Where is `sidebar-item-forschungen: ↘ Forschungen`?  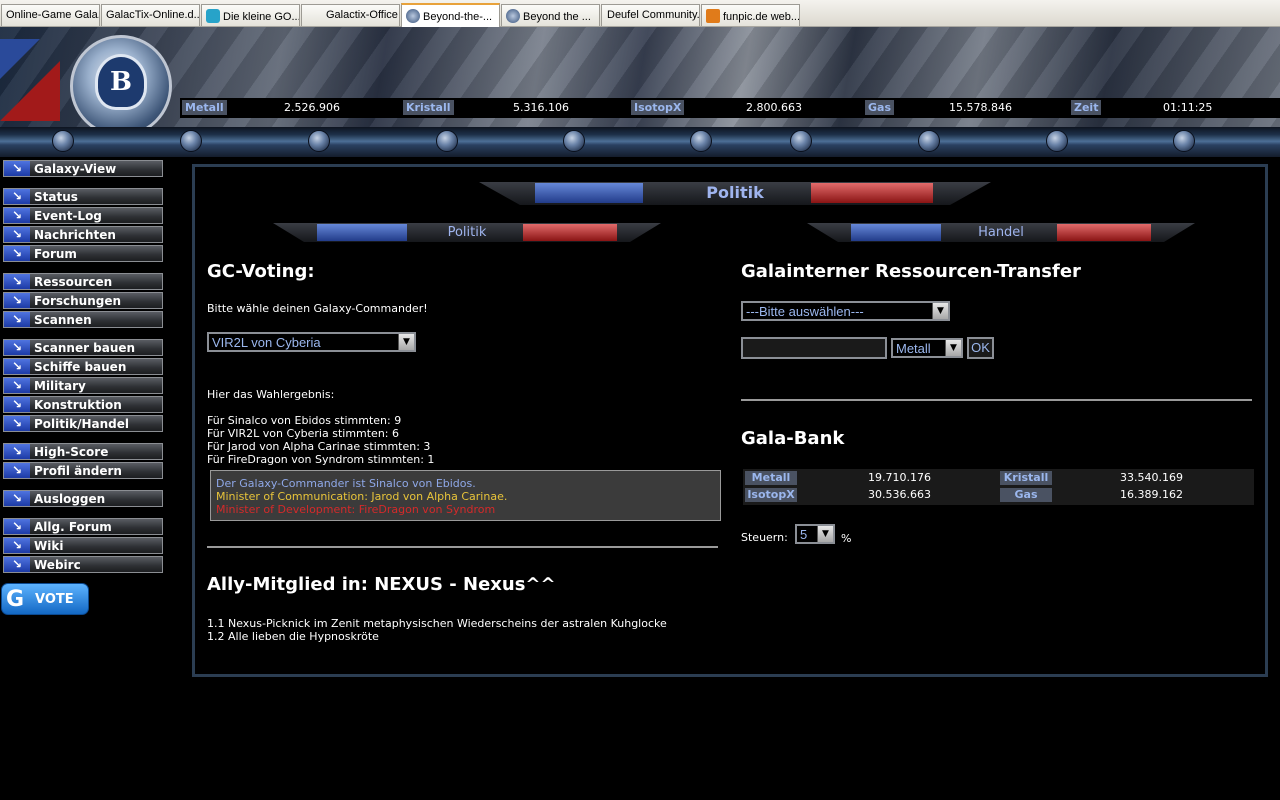
sidebar-item-forschungen: ↘ Forschungen is located at coordinates (83, 300).